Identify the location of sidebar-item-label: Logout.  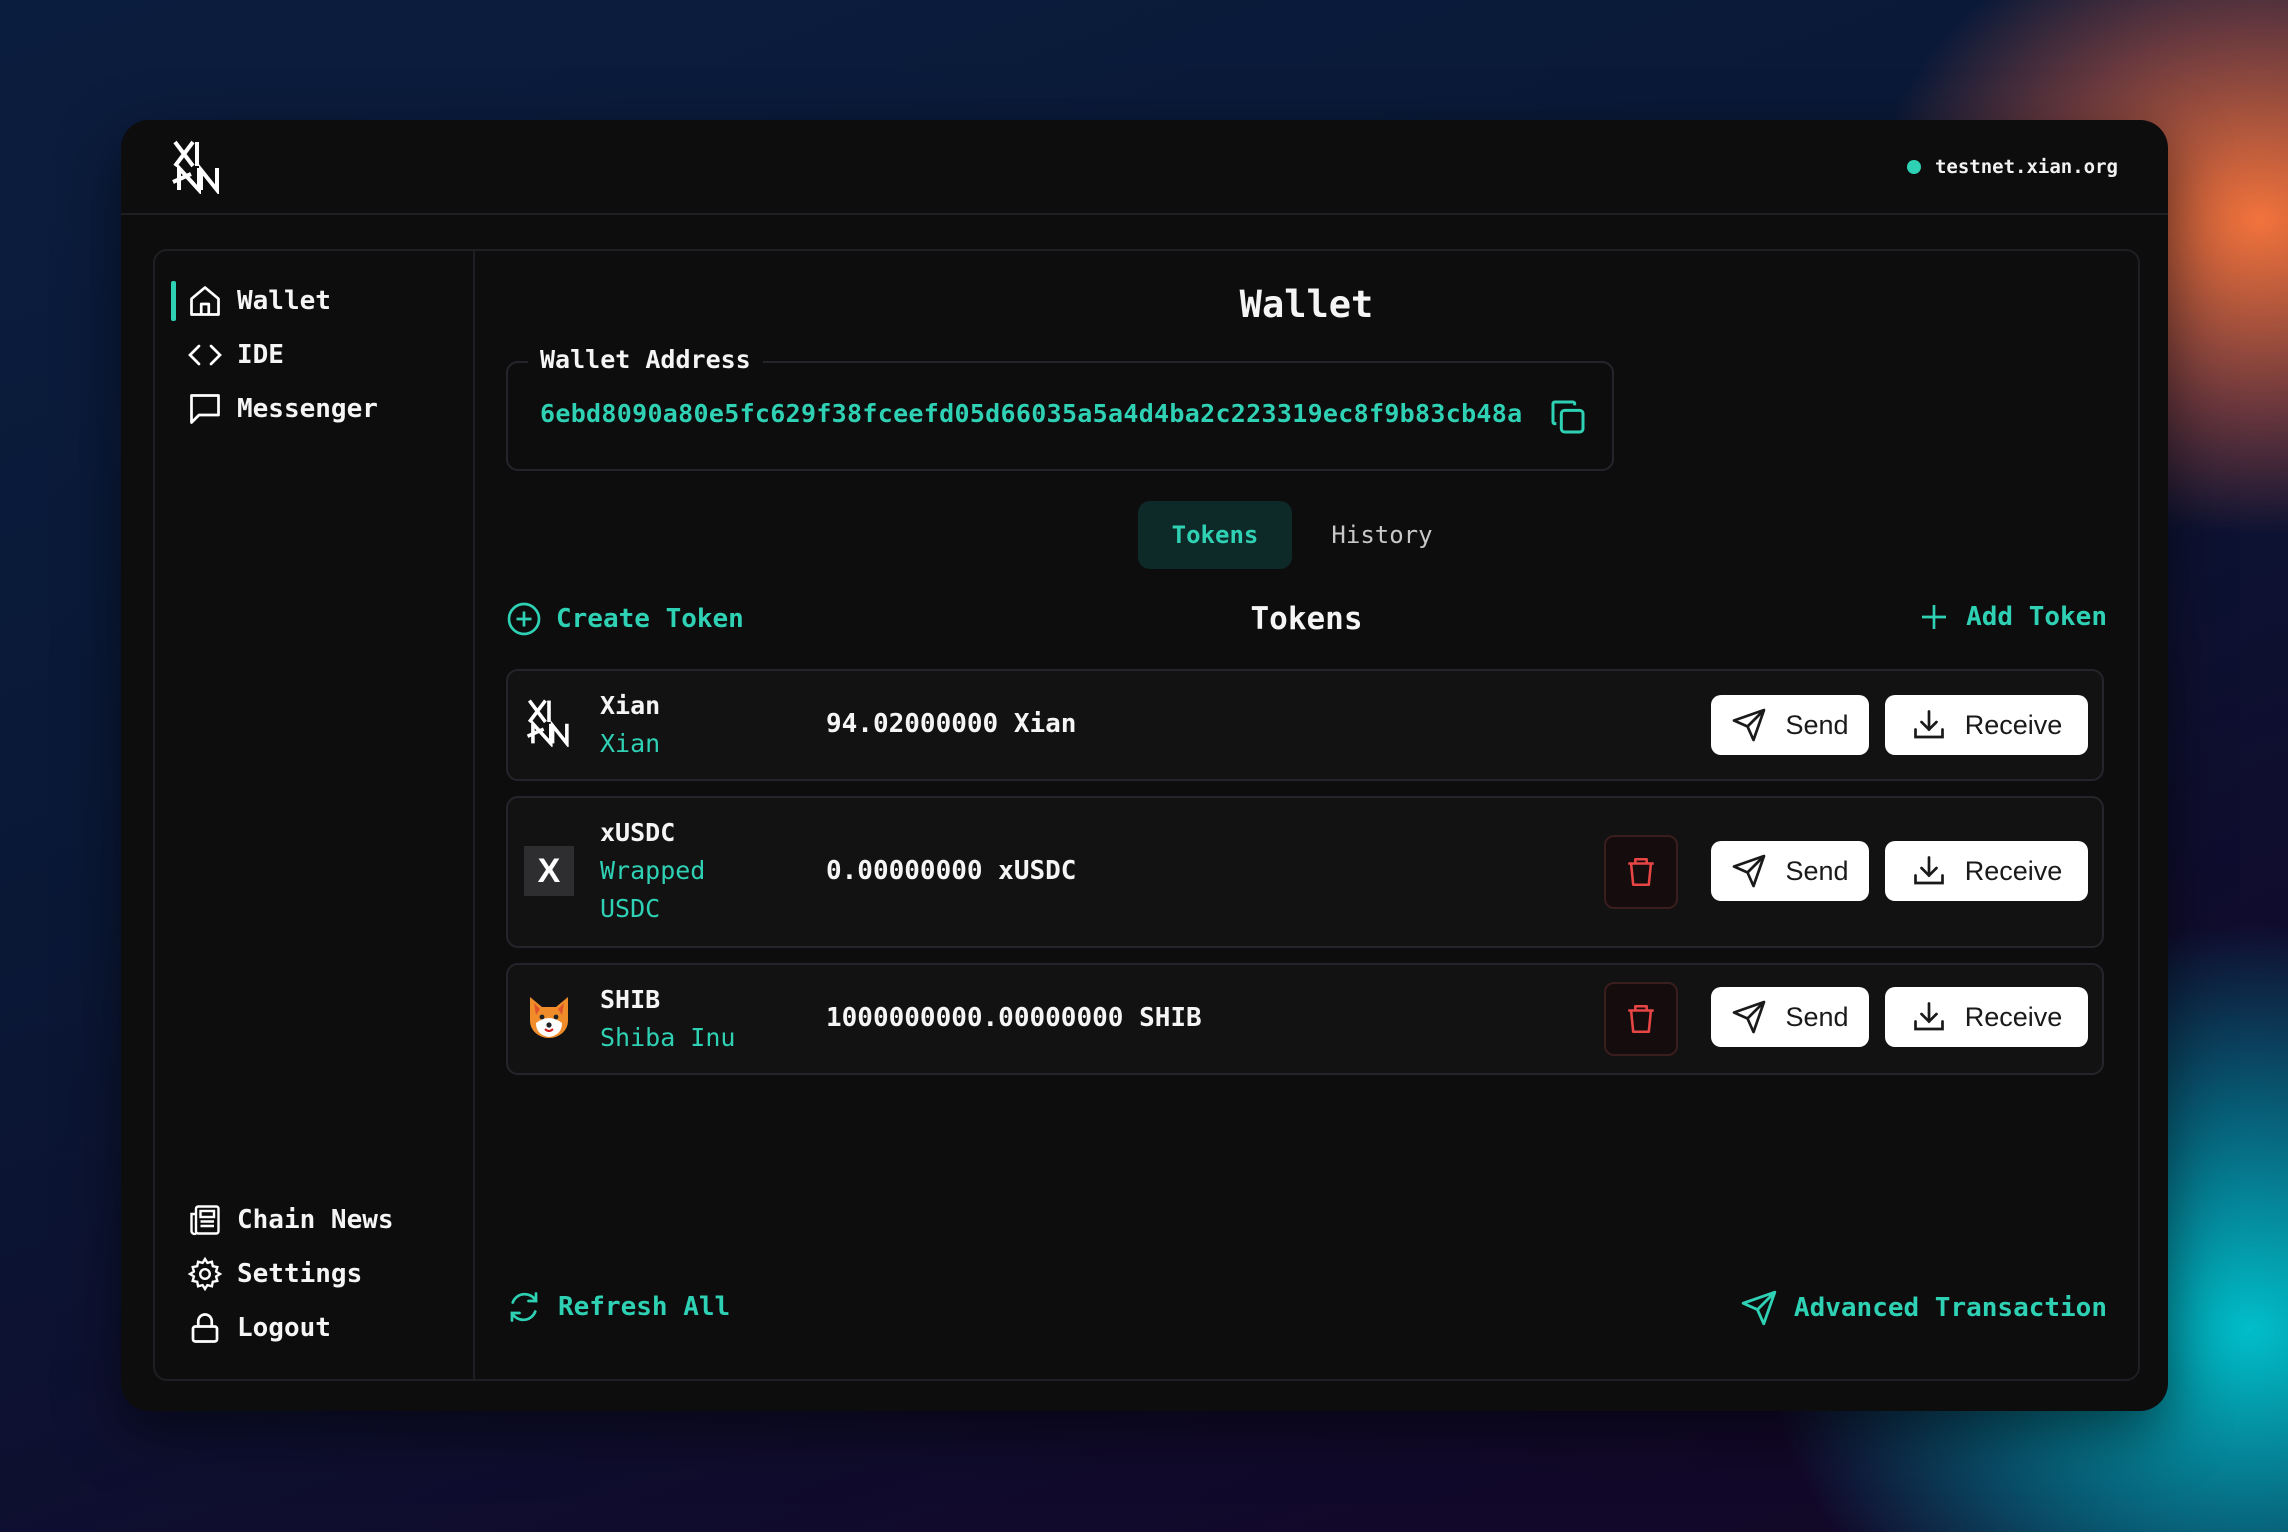
(284, 1328).